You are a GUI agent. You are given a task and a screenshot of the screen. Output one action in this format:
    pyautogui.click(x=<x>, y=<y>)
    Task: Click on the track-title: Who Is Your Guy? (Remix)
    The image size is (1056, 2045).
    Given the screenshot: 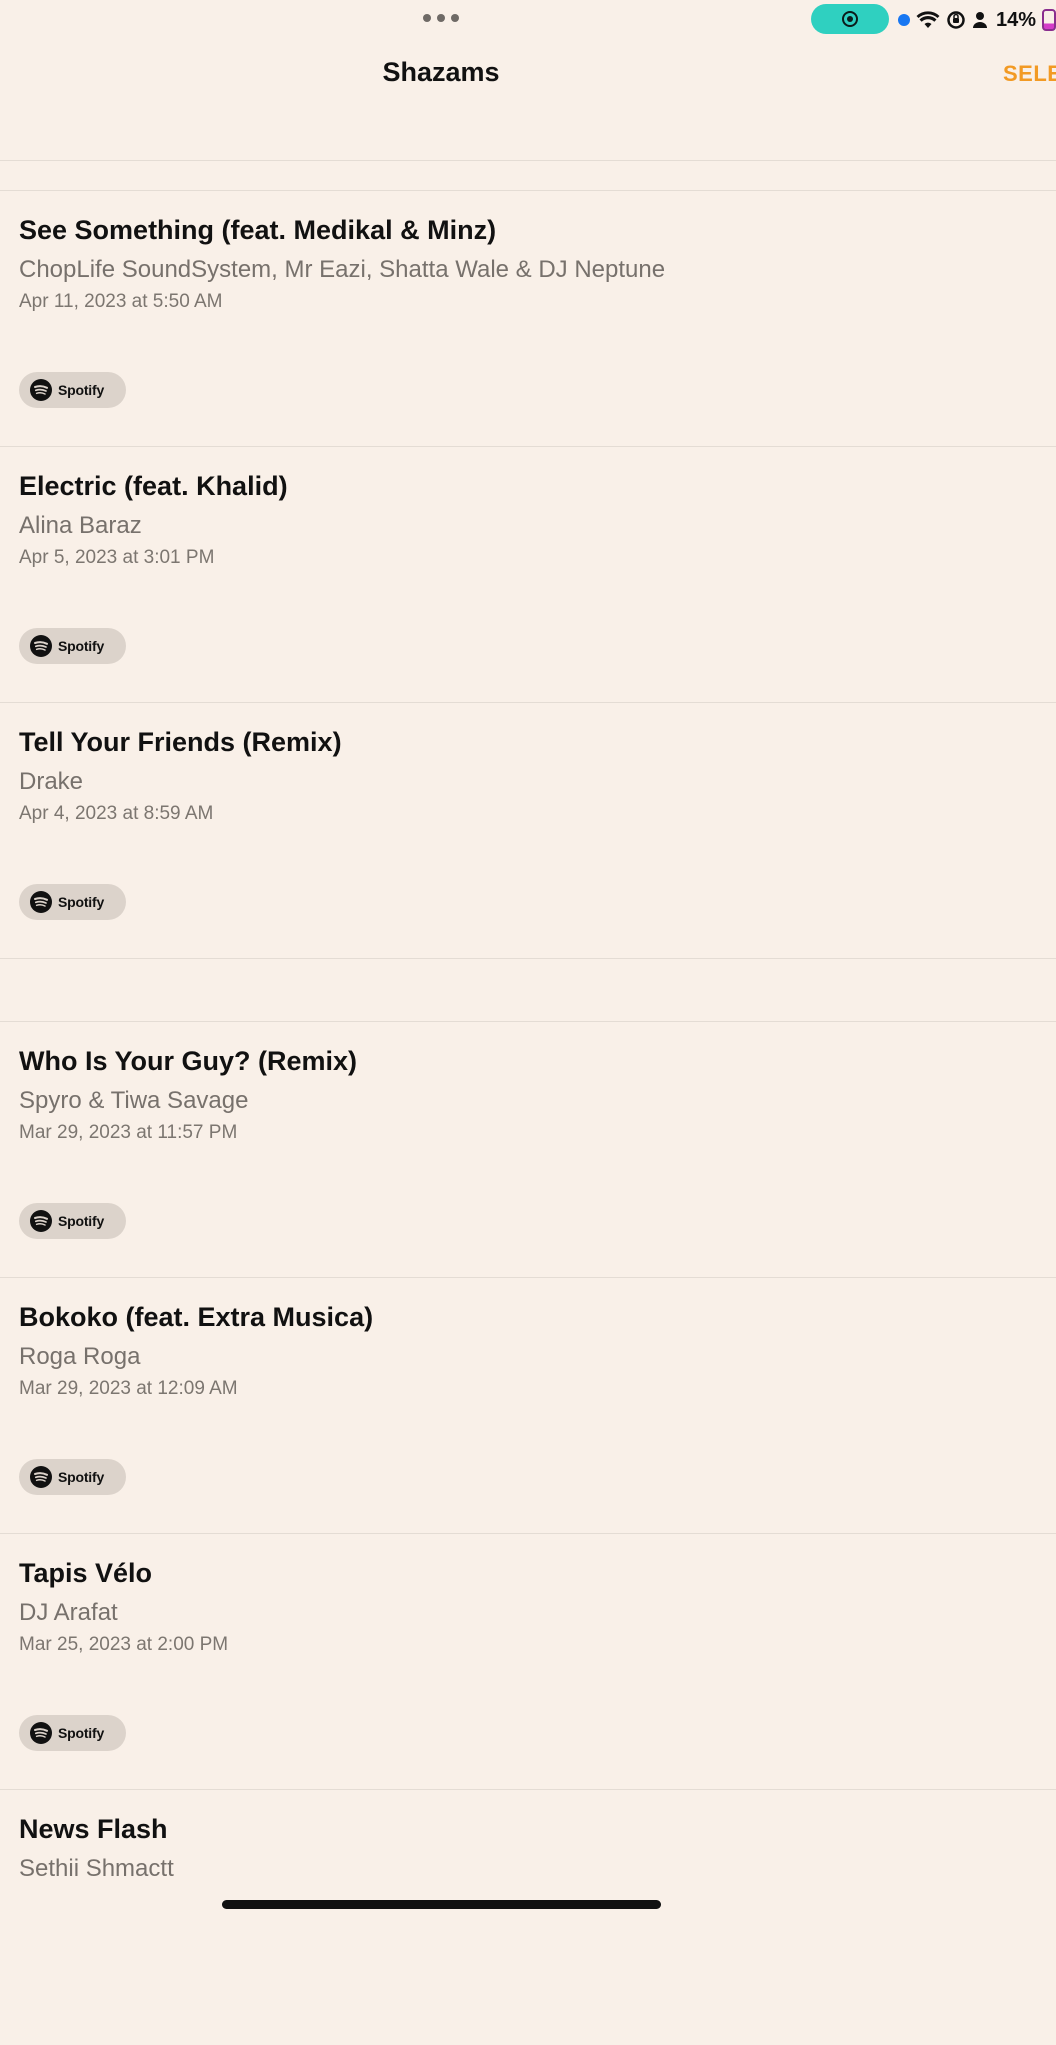 What is the action you would take?
    pyautogui.click(x=188, y=1061)
    